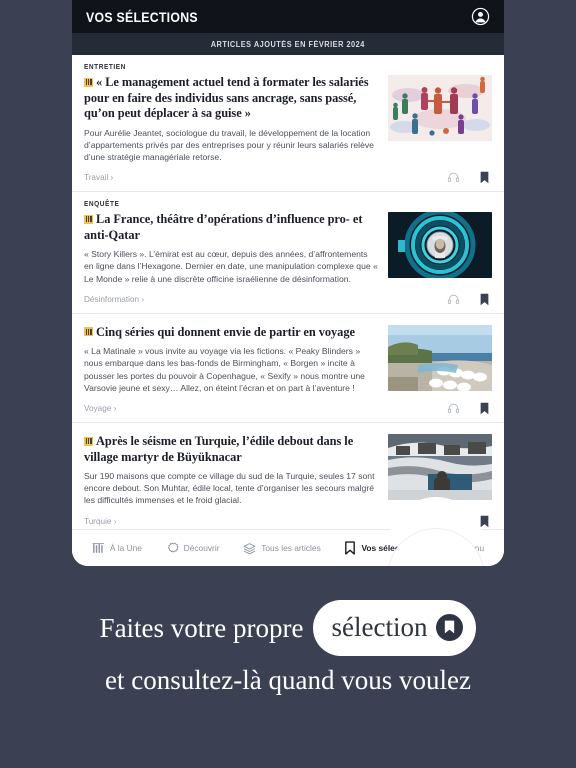 This screenshot has width=576, height=768. I want to click on month-divider-label: ARTICLES AJOUTÉS EN FÉVRIER 2024, so click(288, 44).